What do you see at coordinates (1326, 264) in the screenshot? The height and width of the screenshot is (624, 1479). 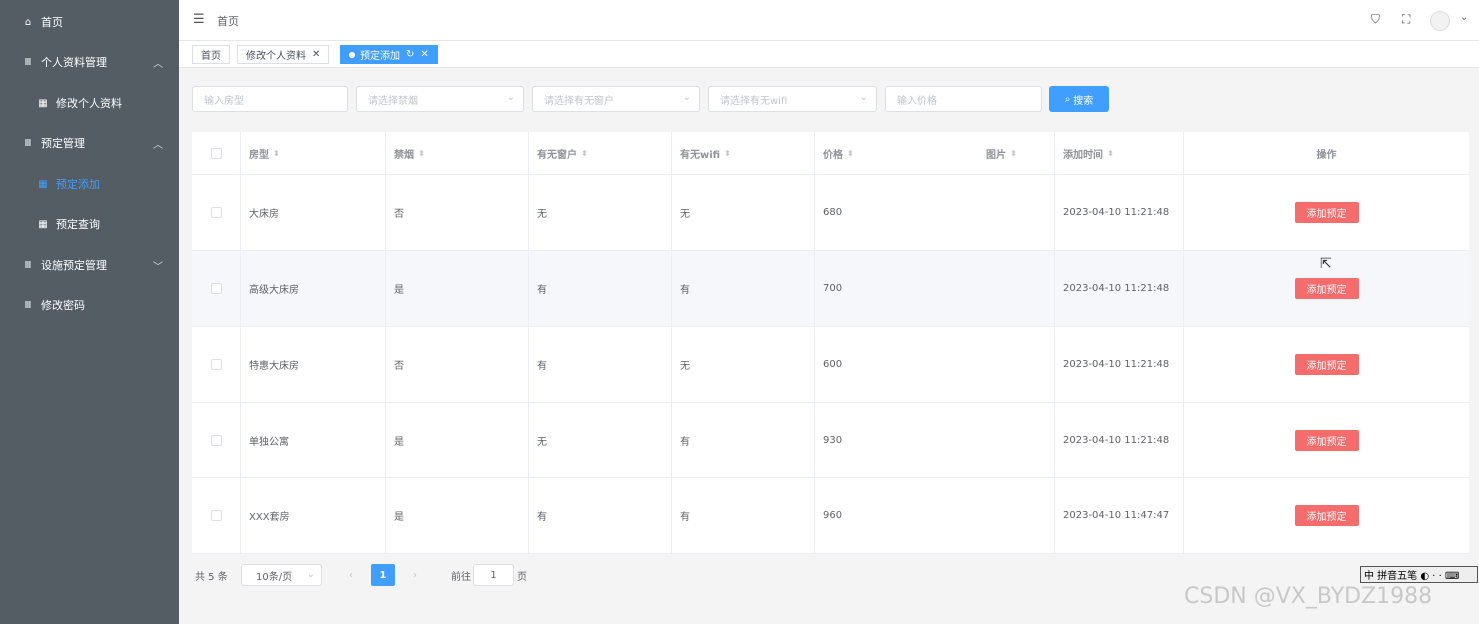 I see `mouse-cursor-icon: ⇱` at bounding box center [1326, 264].